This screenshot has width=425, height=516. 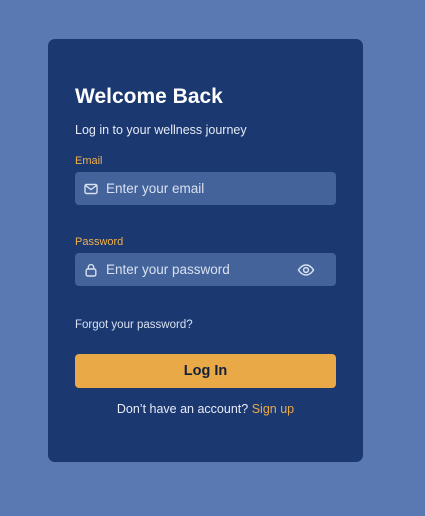 What do you see at coordinates (134, 325) in the screenshot?
I see `forgot-password-link: Forgot your password?` at bounding box center [134, 325].